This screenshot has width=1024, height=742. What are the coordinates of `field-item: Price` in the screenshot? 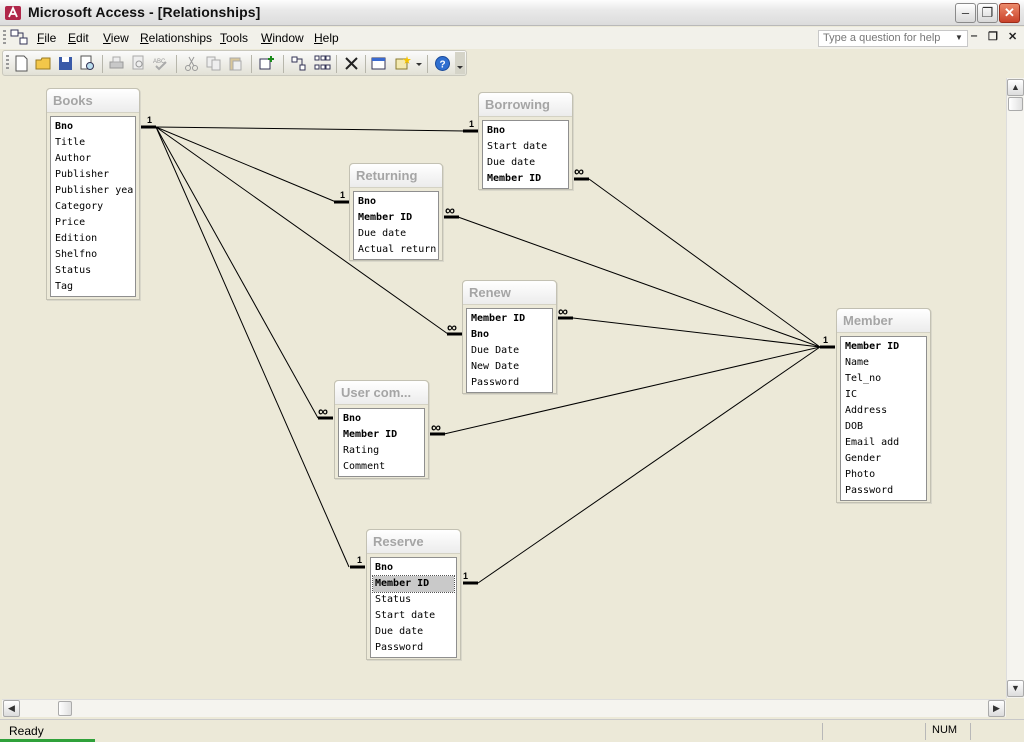 It's located at (93, 223).